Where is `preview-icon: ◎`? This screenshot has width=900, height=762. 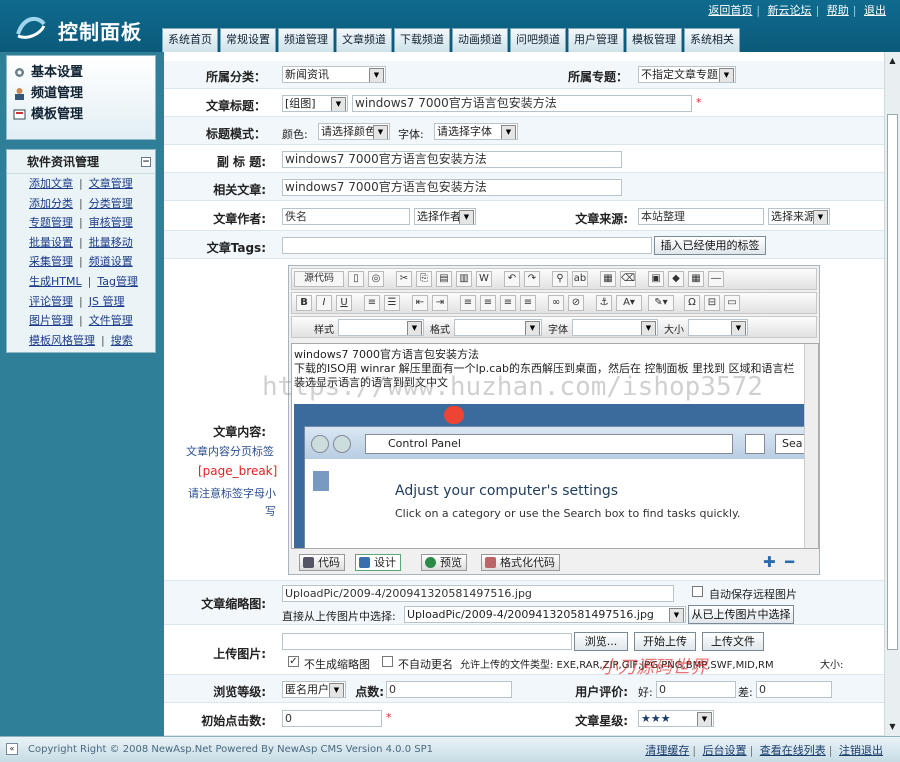 preview-icon: ◎ is located at coordinates (376, 279).